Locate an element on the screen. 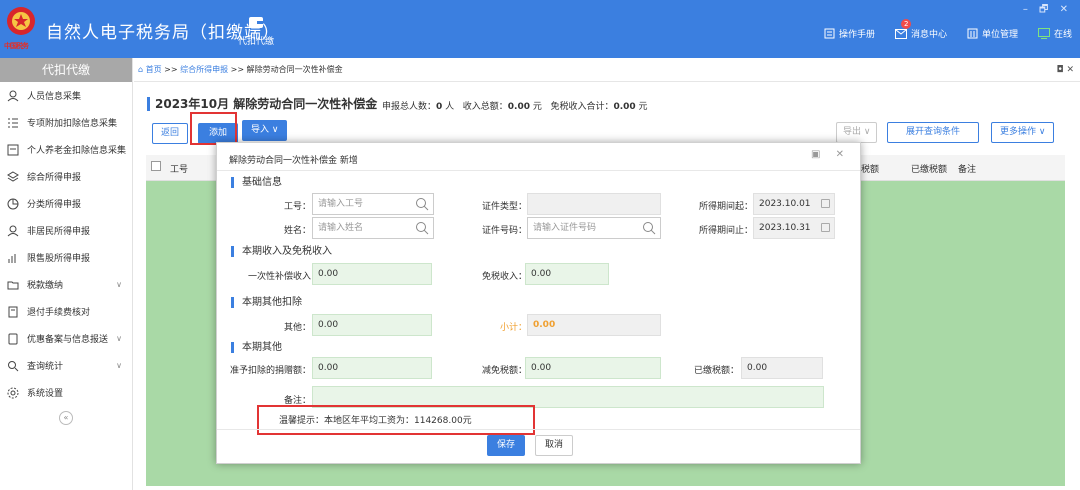 The width and height of the screenshot is (1080, 490). cert-no-input: 请输入证件号码 is located at coordinates (594, 228).